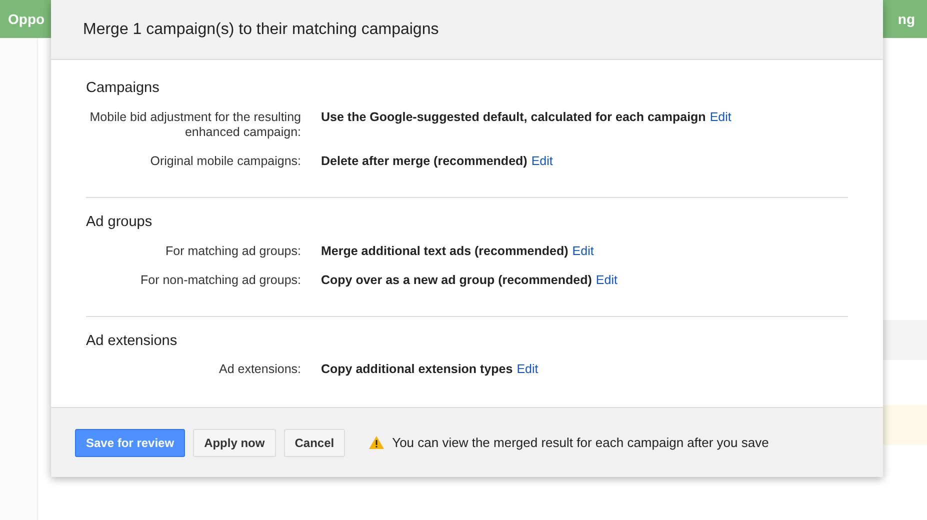  I want to click on dialog-button: Apply now, so click(234, 442).